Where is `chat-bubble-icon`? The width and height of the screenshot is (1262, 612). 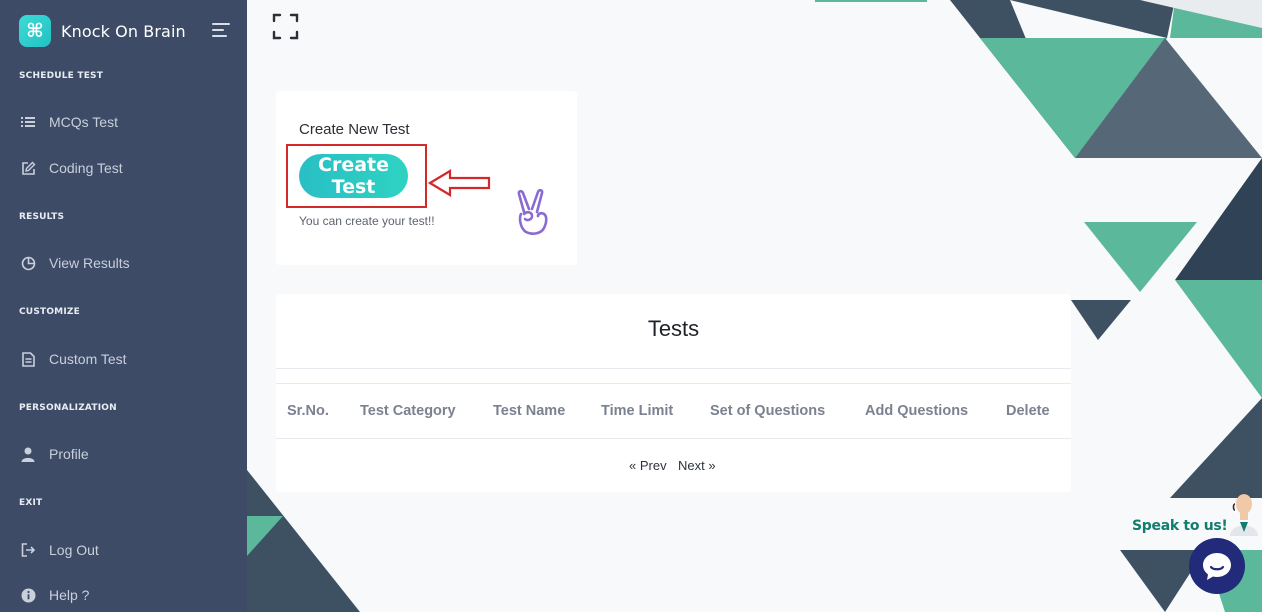
chat-bubble-icon is located at coordinates (1217, 566).